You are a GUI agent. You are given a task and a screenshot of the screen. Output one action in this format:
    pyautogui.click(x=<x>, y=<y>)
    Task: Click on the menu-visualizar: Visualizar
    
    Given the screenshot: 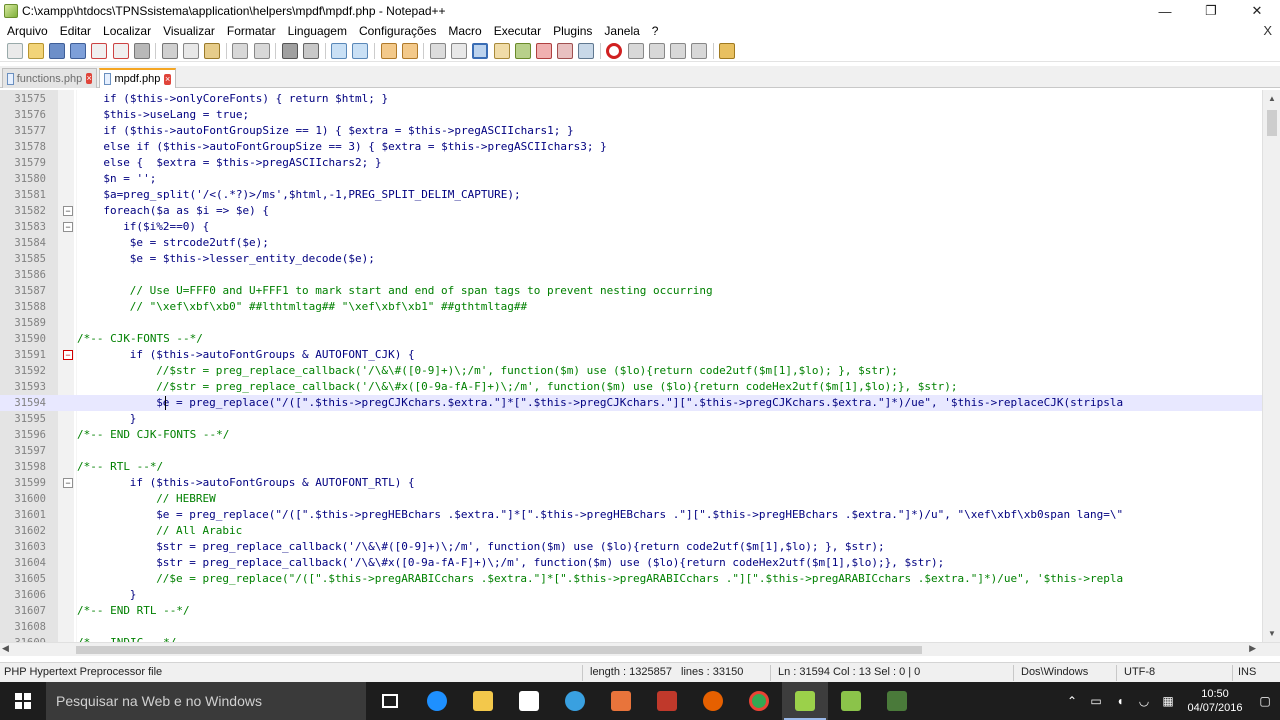 What is the action you would take?
    pyautogui.click(x=188, y=31)
    